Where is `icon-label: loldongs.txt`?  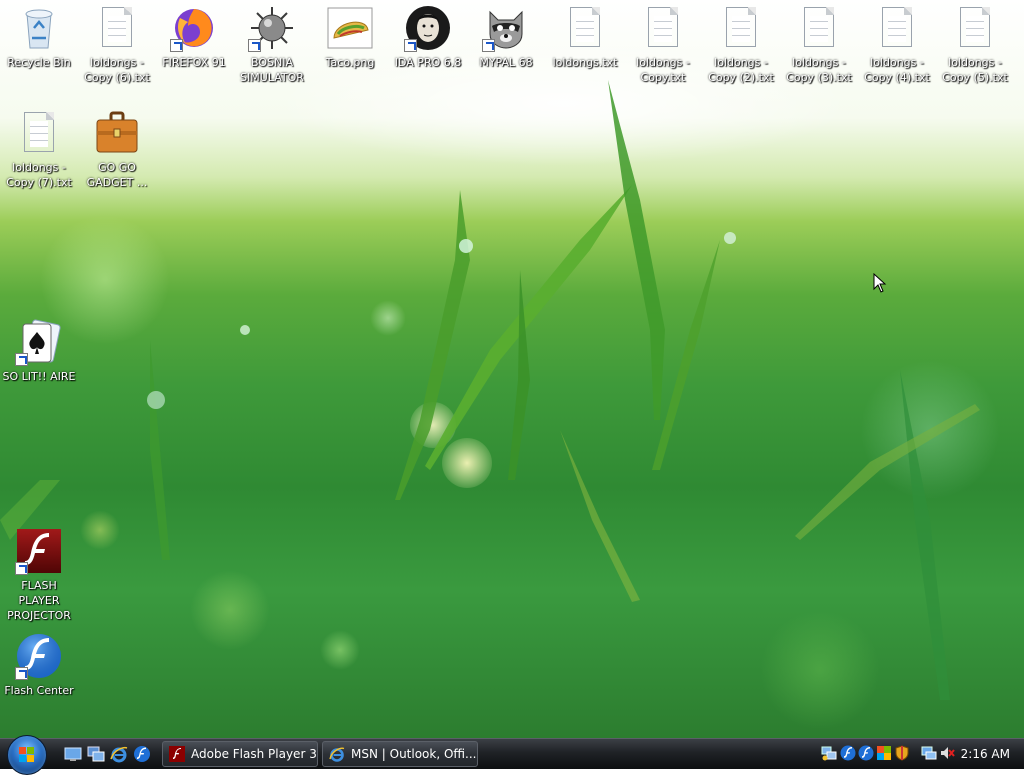 icon-label: loldongs.txt is located at coordinates (585, 62).